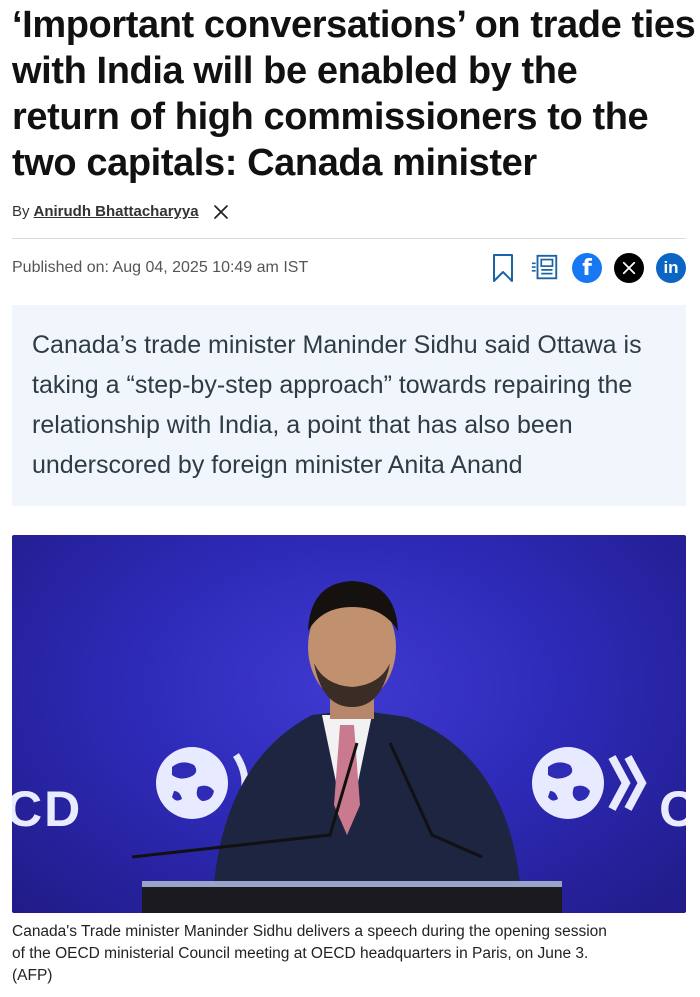 This screenshot has width=700, height=997. What do you see at coordinates (672, 809) in the screenshot?
I see `backdrop-logo-right: O` at bounding box center [672, 809].